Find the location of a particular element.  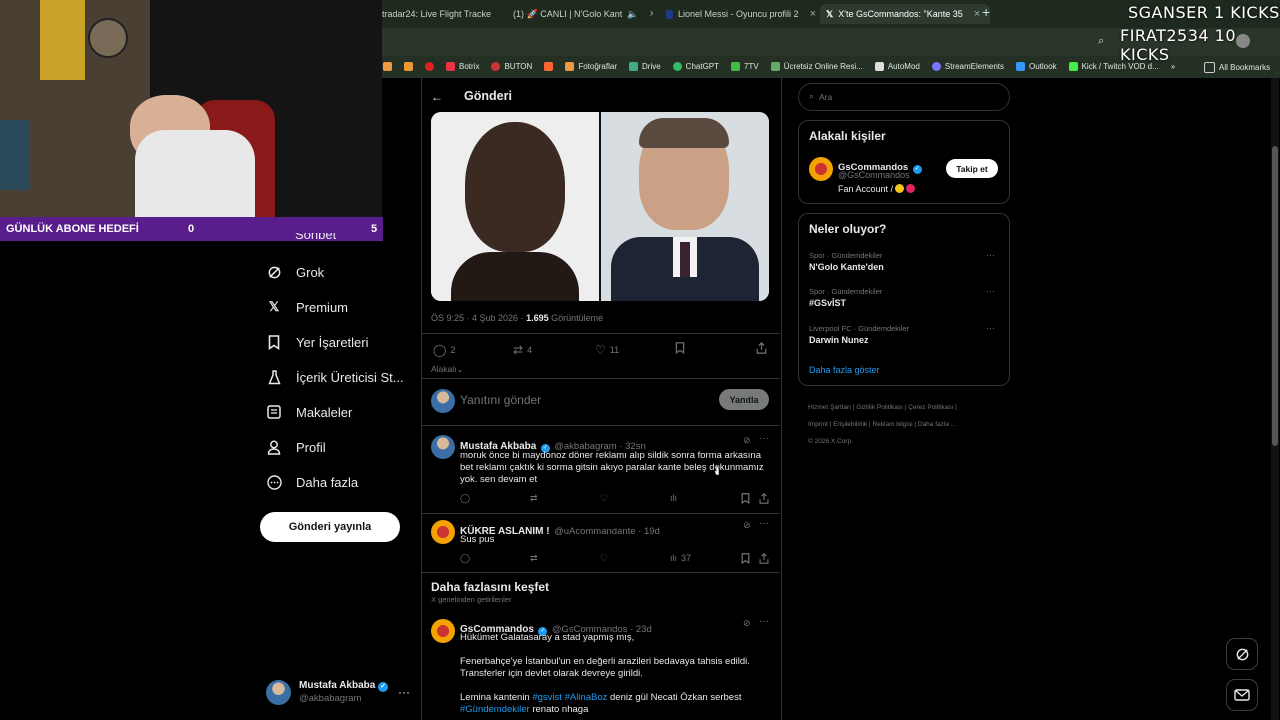

bookmark-item: StreamElements is located at coordinates (967, 66).